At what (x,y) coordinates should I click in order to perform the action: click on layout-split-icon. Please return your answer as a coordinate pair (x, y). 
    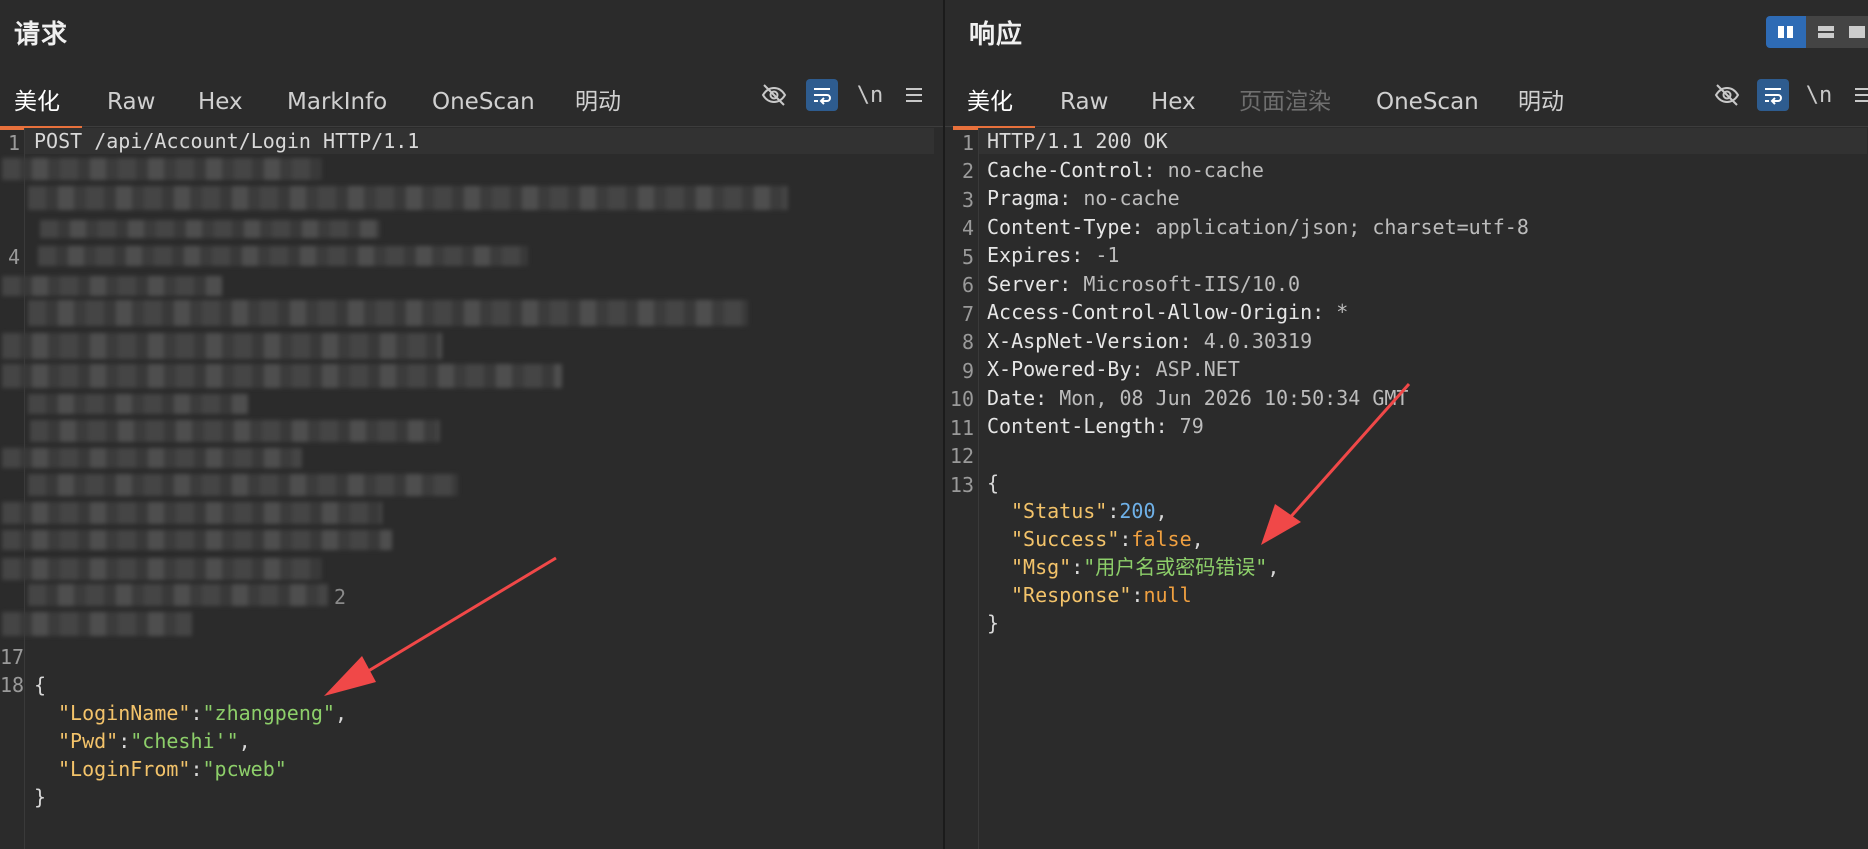
    Looking at the image, I should click on (1786, 32).